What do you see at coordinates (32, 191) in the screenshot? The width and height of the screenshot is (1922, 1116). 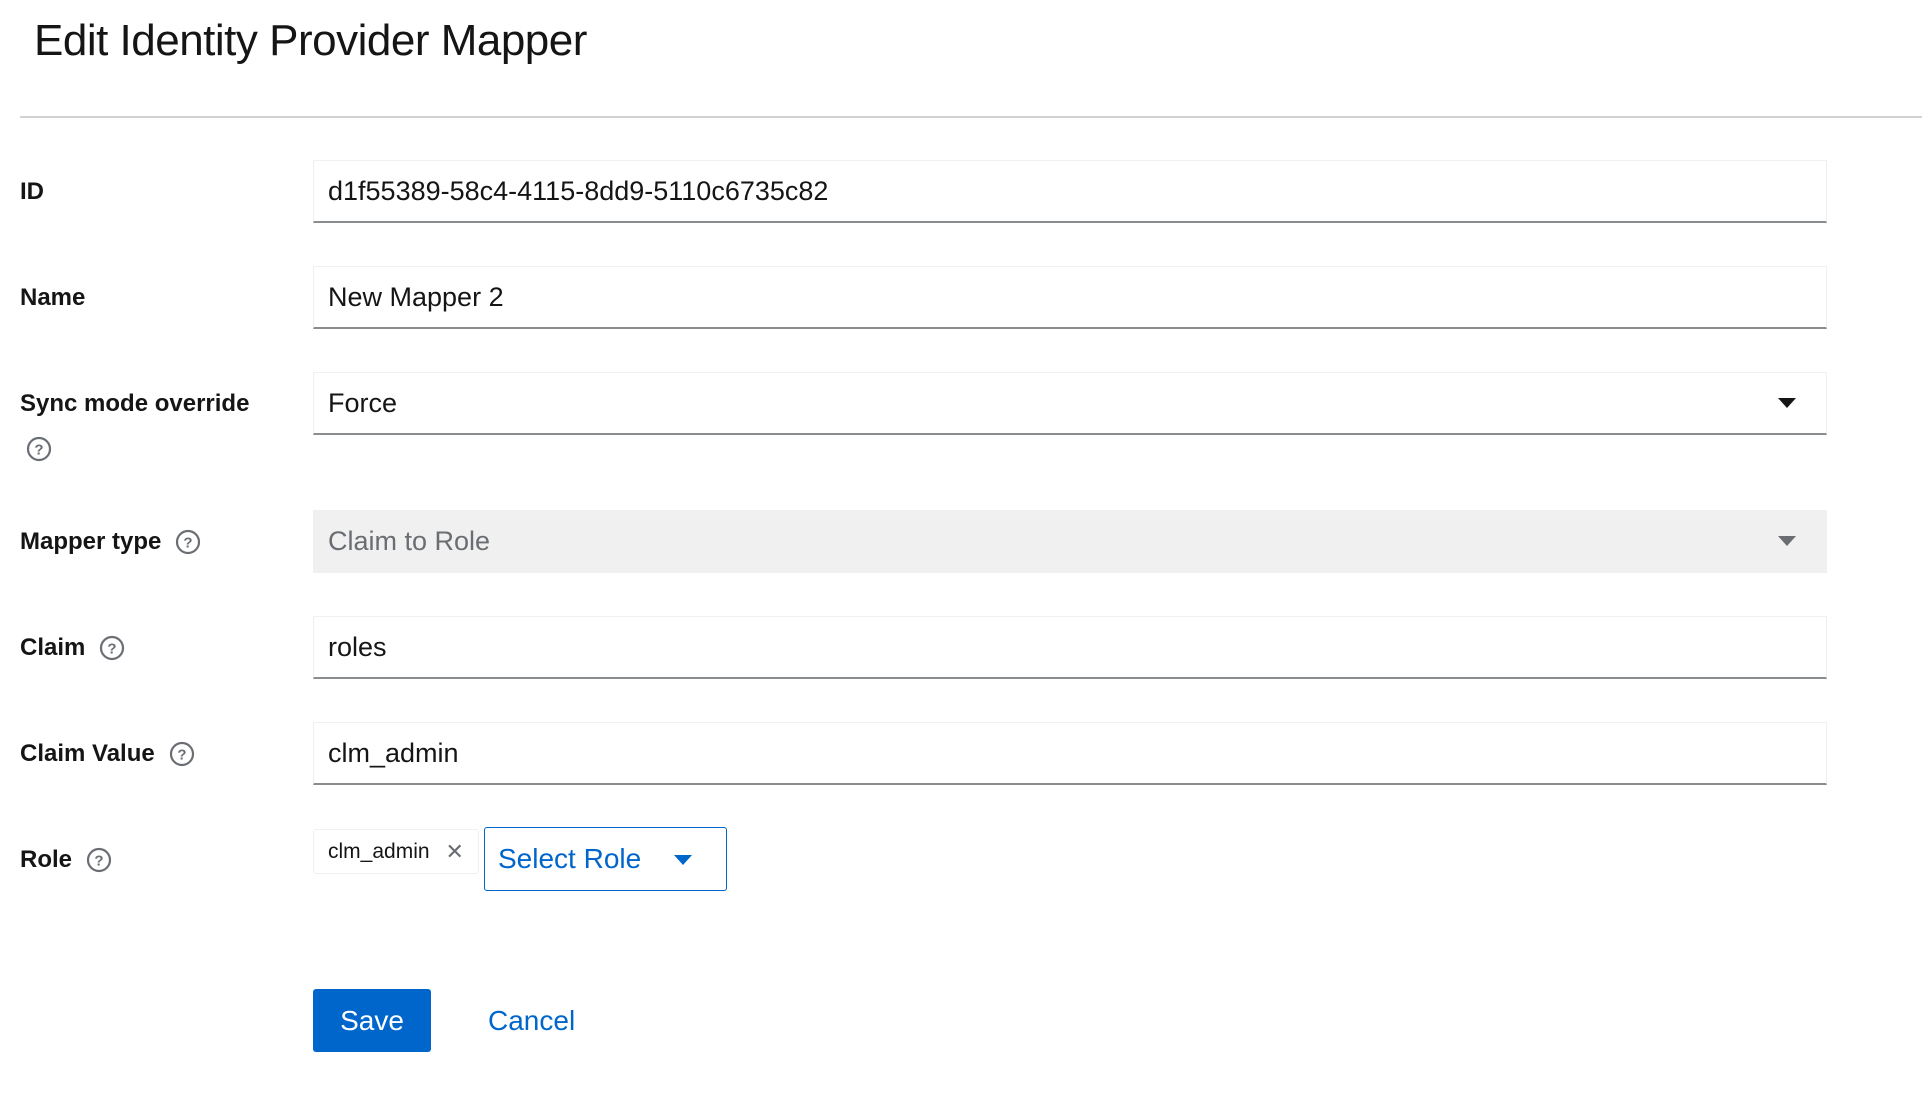 I see `id-label: ID` at bounding box center [32, 191].